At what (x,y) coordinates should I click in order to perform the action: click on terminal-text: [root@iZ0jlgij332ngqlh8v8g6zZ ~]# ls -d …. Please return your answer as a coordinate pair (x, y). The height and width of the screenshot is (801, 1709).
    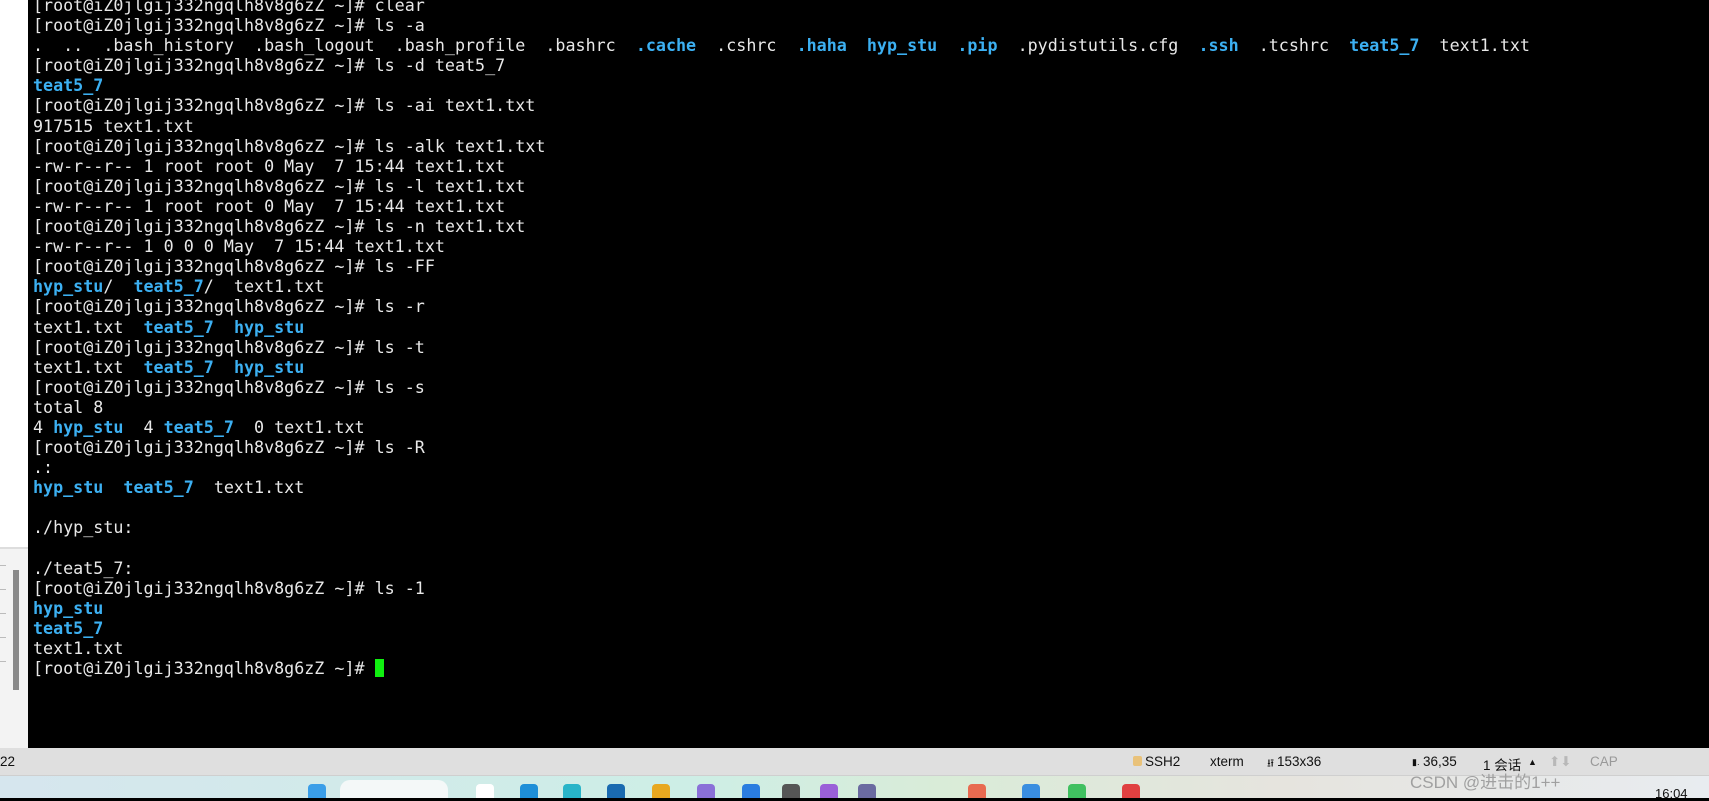
    Looking at the image, I should click on (269, 65).